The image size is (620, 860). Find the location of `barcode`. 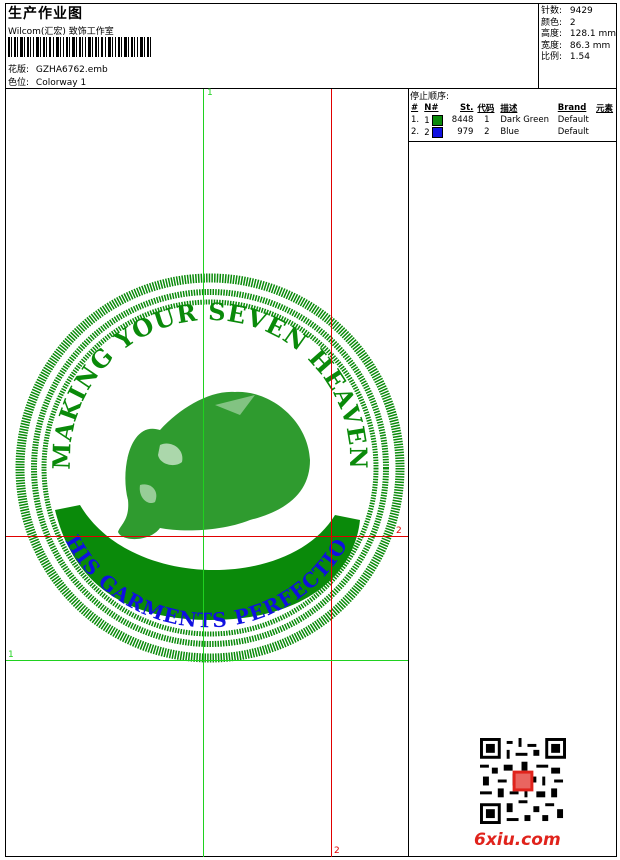

barcode is located at coordinates (79, 47).